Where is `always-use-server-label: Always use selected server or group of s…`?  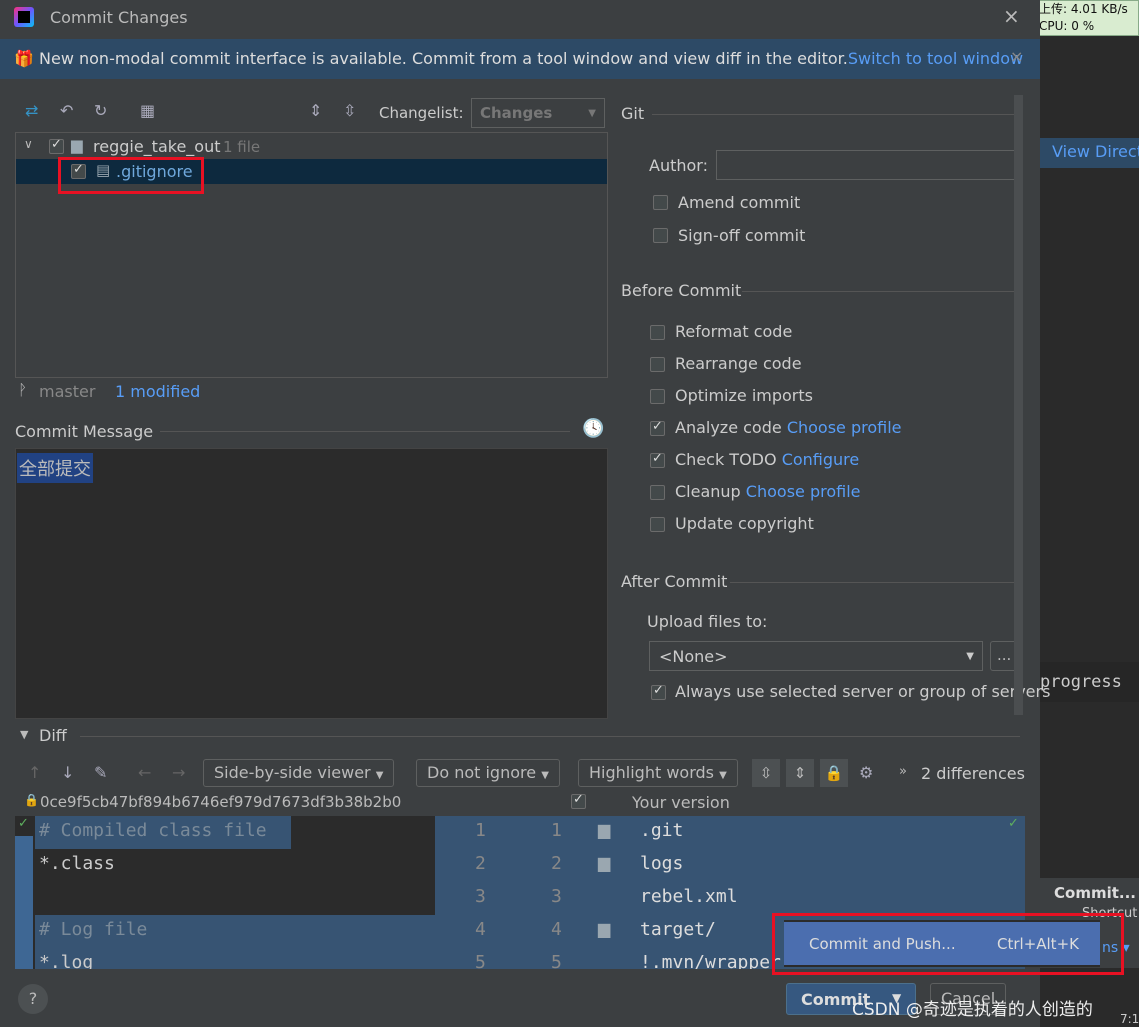
always-use-server-label: Always use selected server or group of s… is located at coordinates (862, 691).